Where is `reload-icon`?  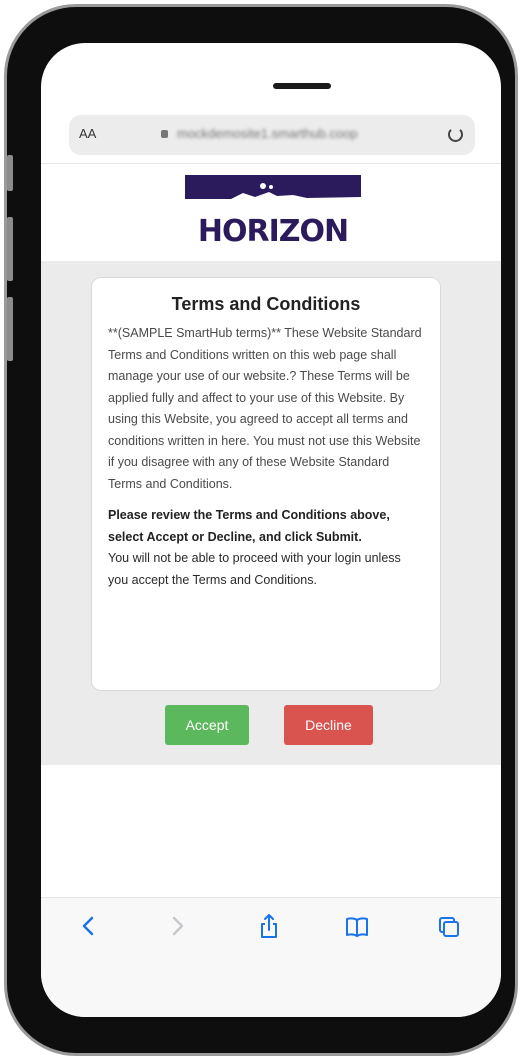
reload-icon is located at coordinates (455, 134).